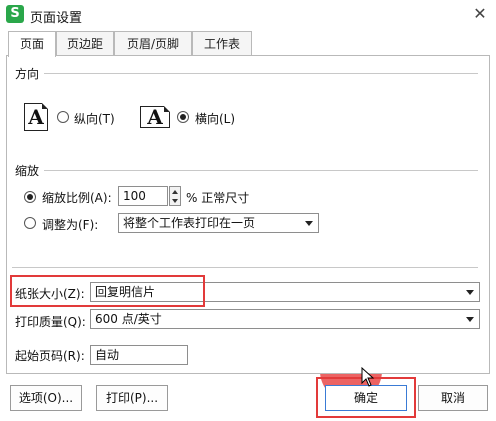 The width and height of the screenshot is (496, 421). Describe the element at coordinates (27, 73) in the screenshot. I see `orientation-section-label: 方向` at that location.